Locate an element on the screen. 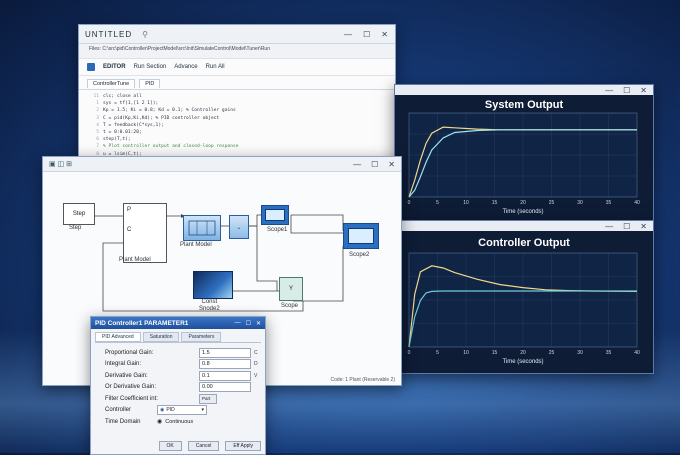  line-number: 2 is located at coordinates (97, 111).